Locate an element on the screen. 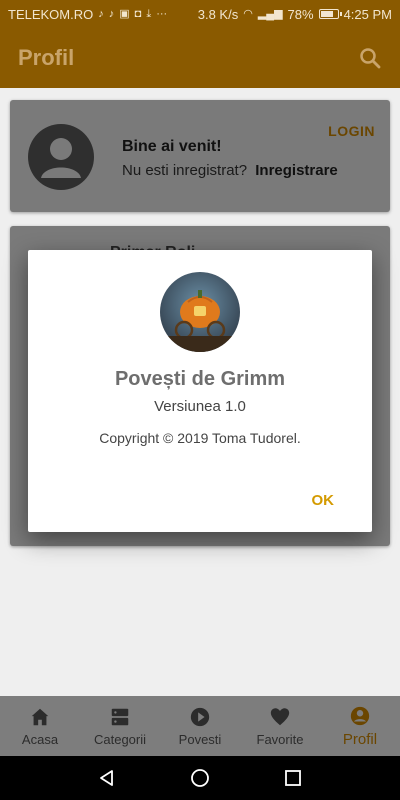  more-dots-icon: ··· is located at coordinates (162, 13).